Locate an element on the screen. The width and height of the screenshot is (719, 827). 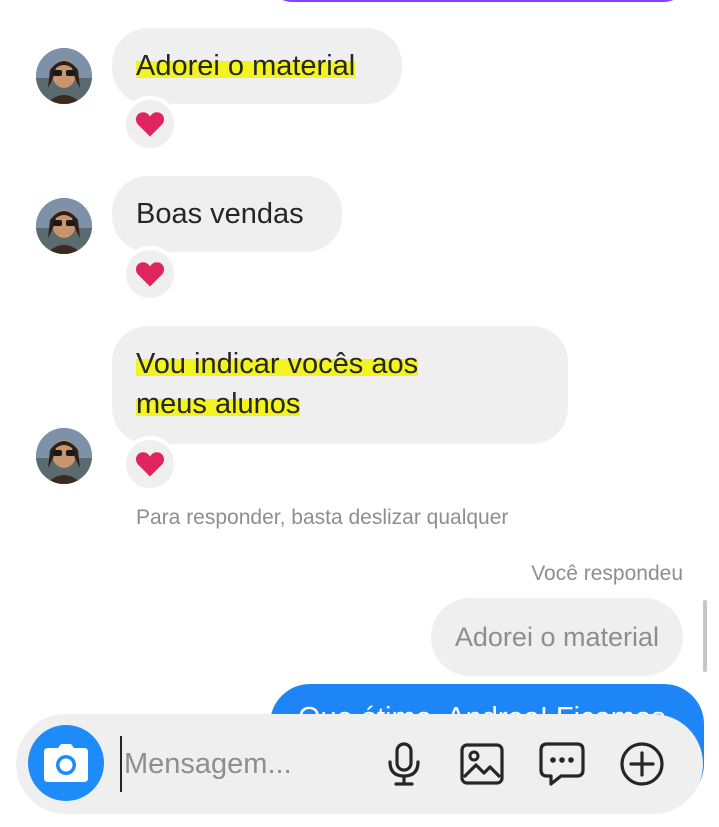
message-text-line1: Vou indicar vocês aos is located at coordinates (277, 364).